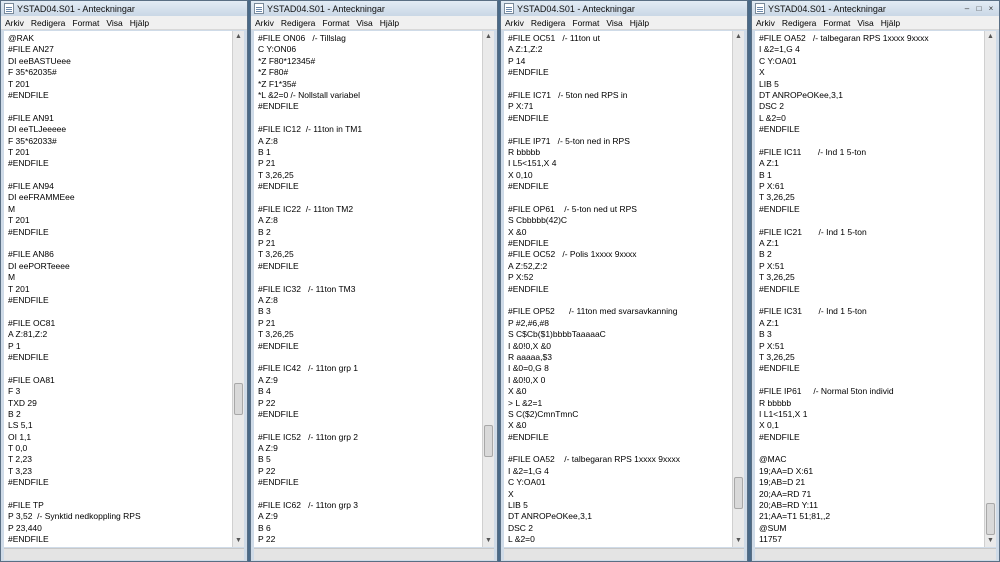  What do you see at coordinates (772, 106) in the screenshot?
I see `text-line: DSC 2` at bounding box center [772, 106].